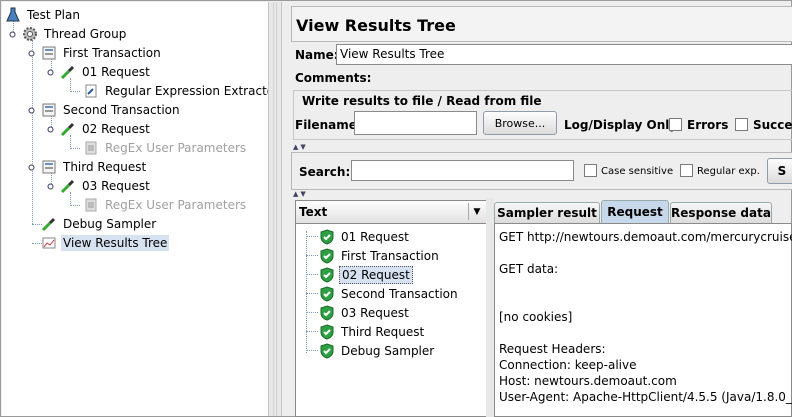  Describe the element at coordinates (779, 171) in the screenshot. I see `search-button: S` at that location.